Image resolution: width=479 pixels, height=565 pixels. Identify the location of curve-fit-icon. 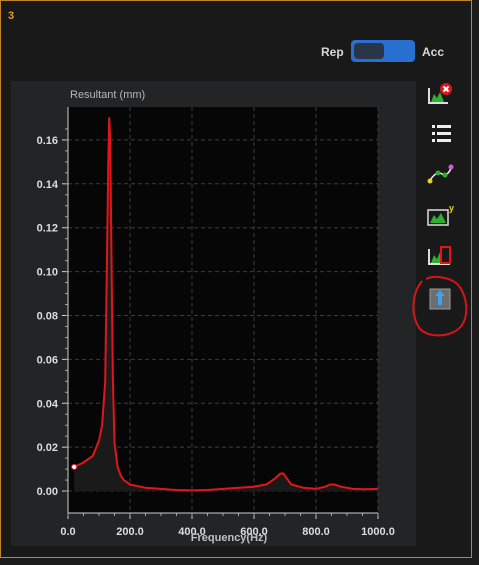
(440, 174).